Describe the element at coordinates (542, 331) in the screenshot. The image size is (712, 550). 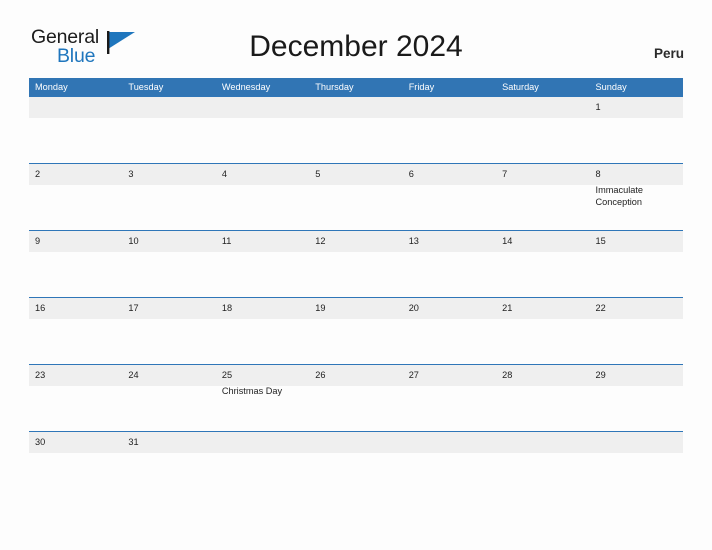
I see `calendar-day-cell: 21` at that location.